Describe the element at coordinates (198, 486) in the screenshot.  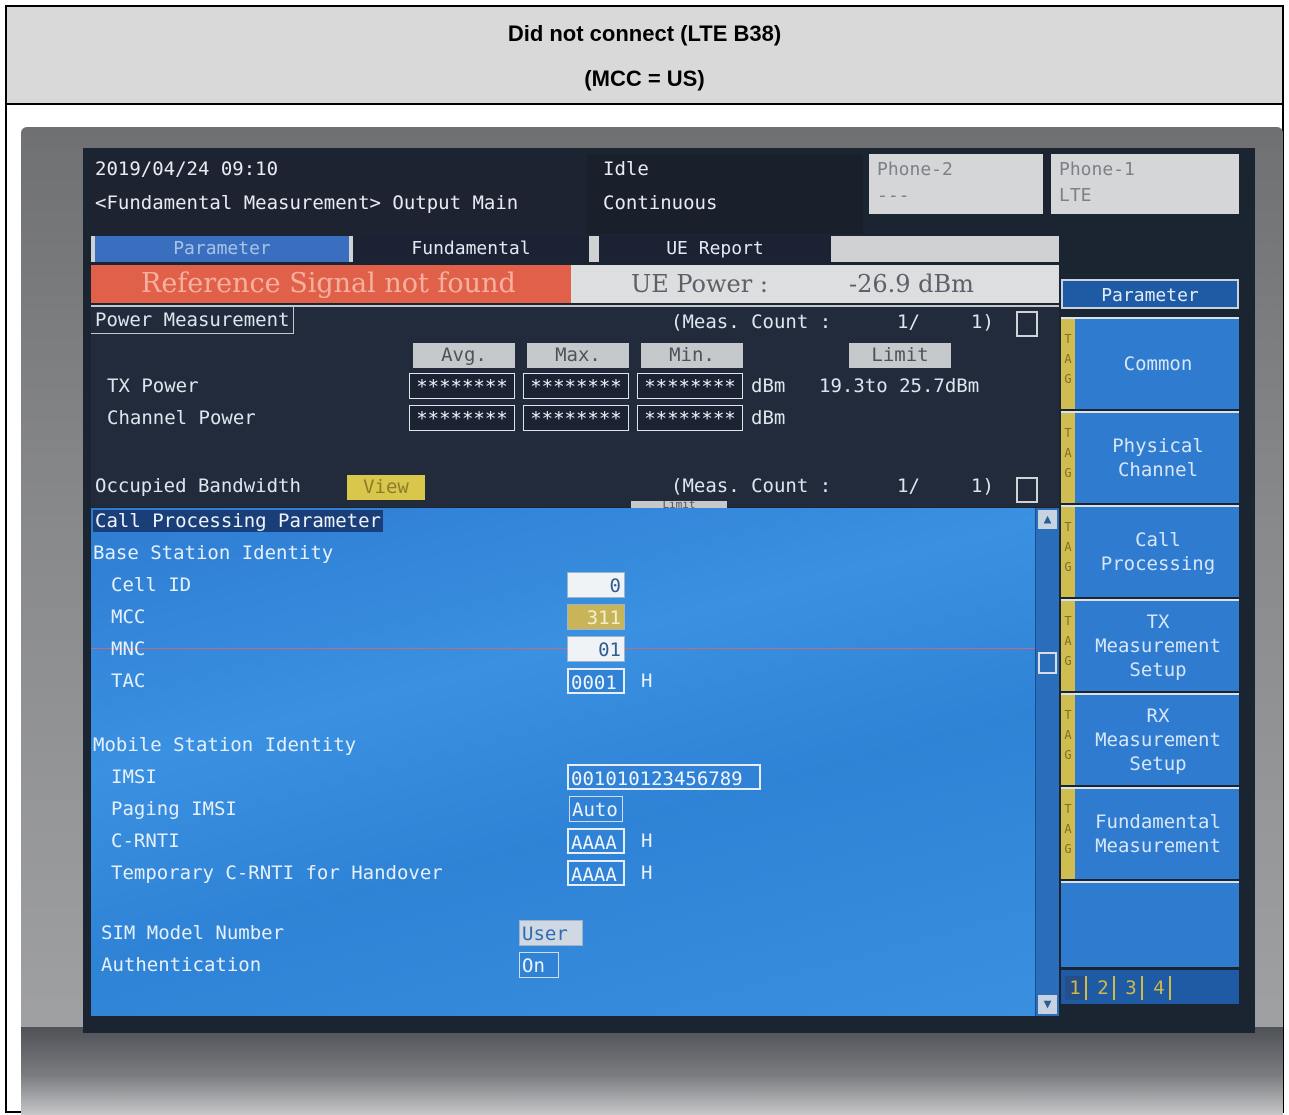
I see `occupied-bandwidth-title: Occupied Bandwidth` at that location.